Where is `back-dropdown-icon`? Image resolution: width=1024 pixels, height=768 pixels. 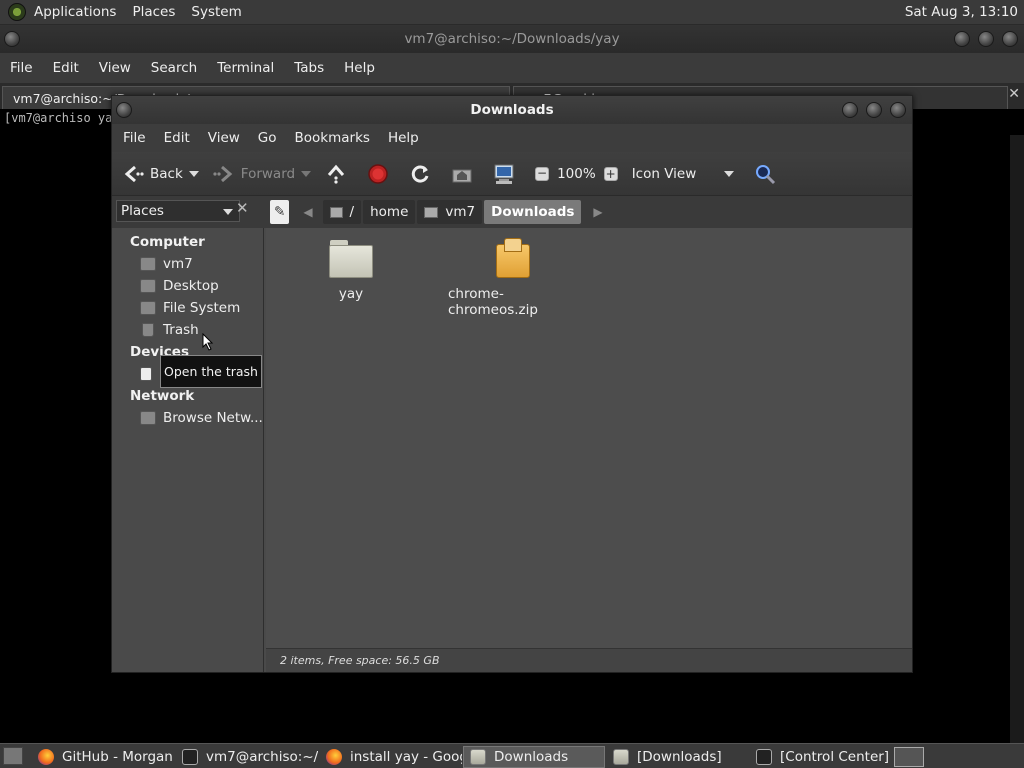
back-dropdown-icon is located at coordinates (193, 173).